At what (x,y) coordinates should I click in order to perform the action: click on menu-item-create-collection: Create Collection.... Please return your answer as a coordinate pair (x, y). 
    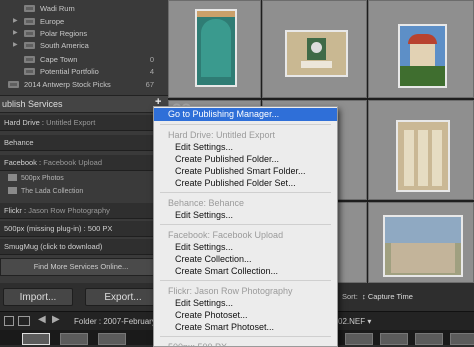
    Looking at the image, I should click on (245, 259).